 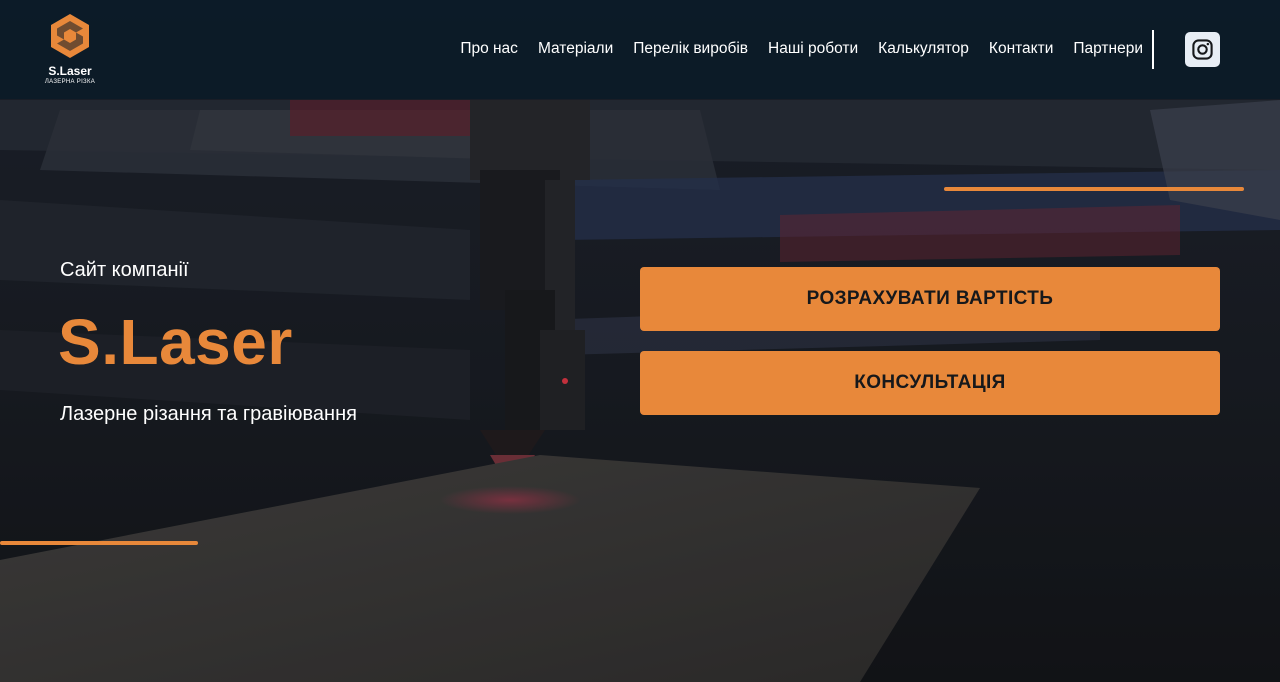 What do you see at coordinates (930, 383) in the screenshot?
I see `consultation-button: КОНСУЛЬТАЦІЯ` at bounding box center [930, 383].